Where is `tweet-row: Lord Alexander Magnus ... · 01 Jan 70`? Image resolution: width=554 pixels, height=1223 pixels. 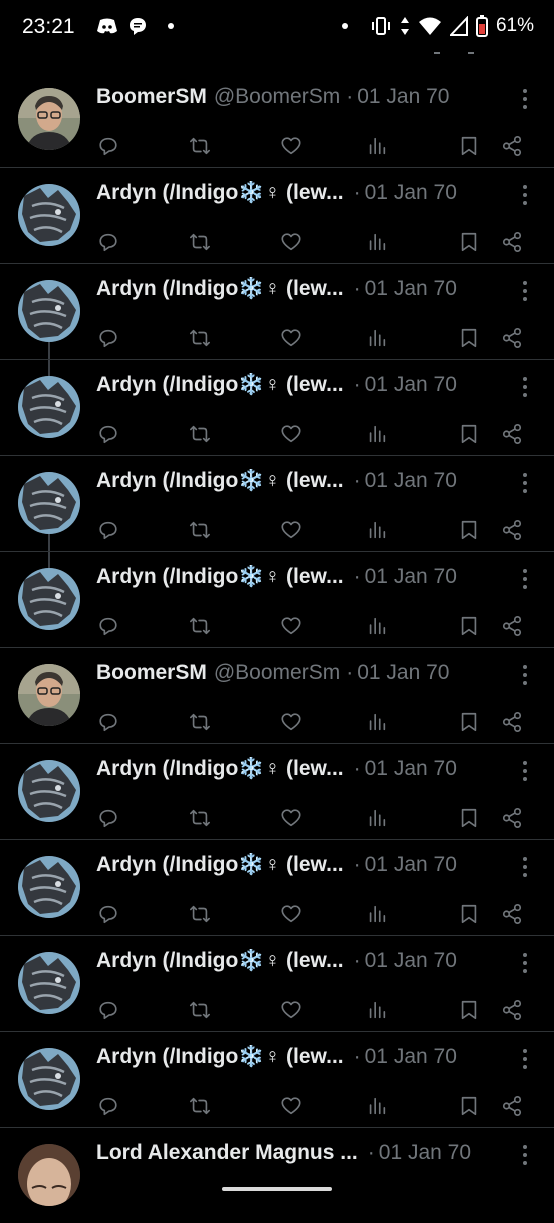 tweet-row: Lord Alexander Magnus ... · 01 Jan 70 is located at coordinates (277, 1175).